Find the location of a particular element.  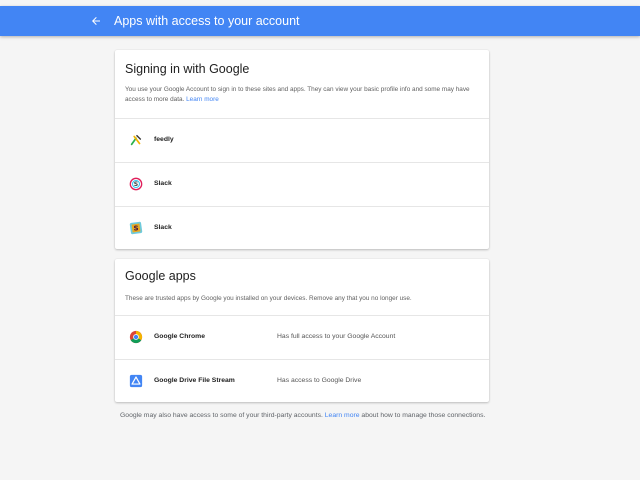

app-access-description: Has access to Google Drive is located at coordinates (319, 380).